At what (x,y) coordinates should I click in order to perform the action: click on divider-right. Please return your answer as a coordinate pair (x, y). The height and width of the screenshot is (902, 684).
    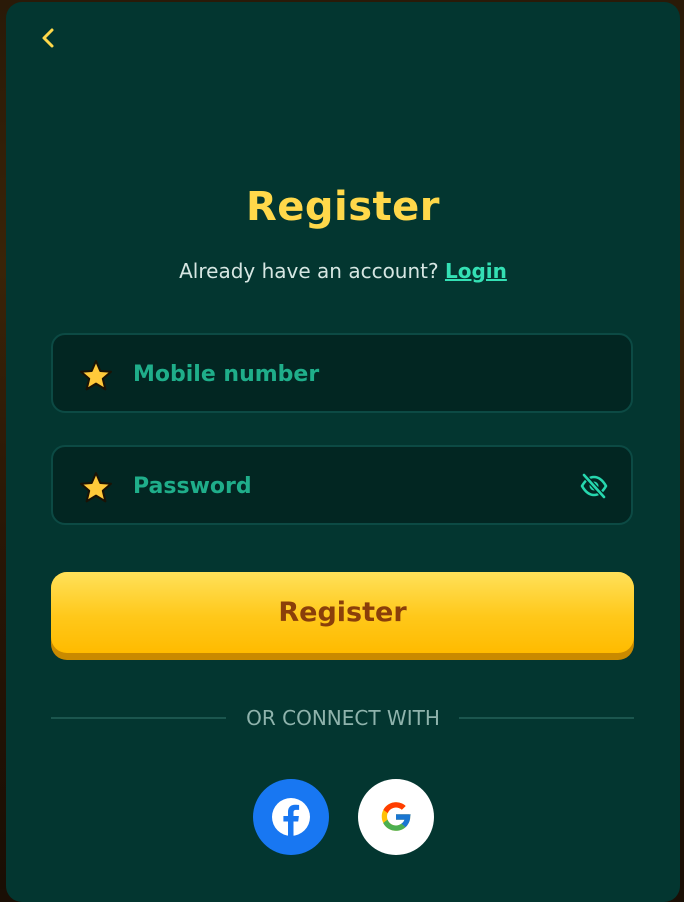
    Looking at the image, I should click on (546, 718).